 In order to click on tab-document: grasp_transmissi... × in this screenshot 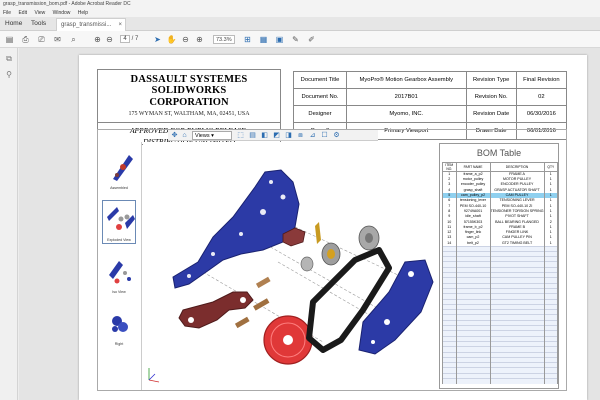, I will do `click(91, 24)`.